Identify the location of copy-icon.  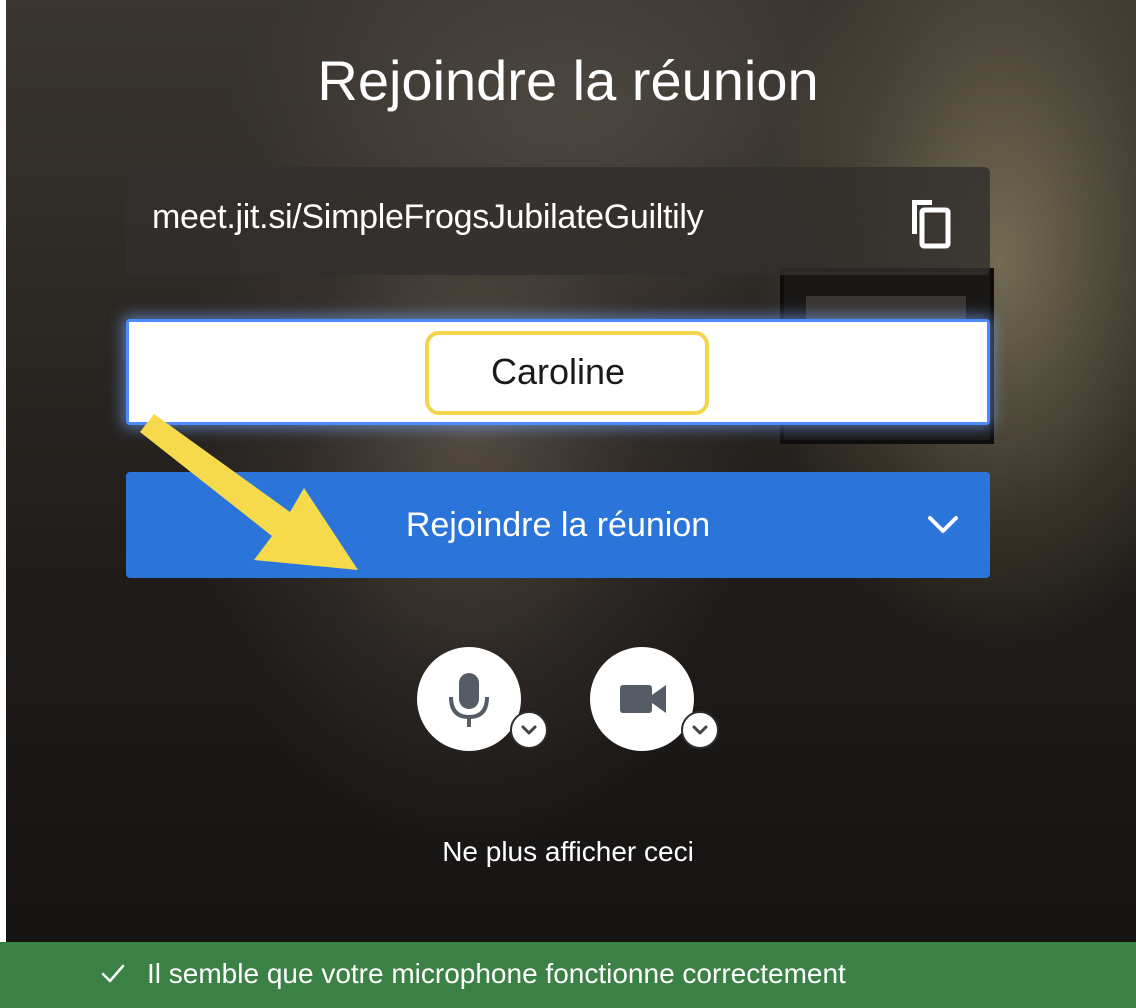
(930, 223).